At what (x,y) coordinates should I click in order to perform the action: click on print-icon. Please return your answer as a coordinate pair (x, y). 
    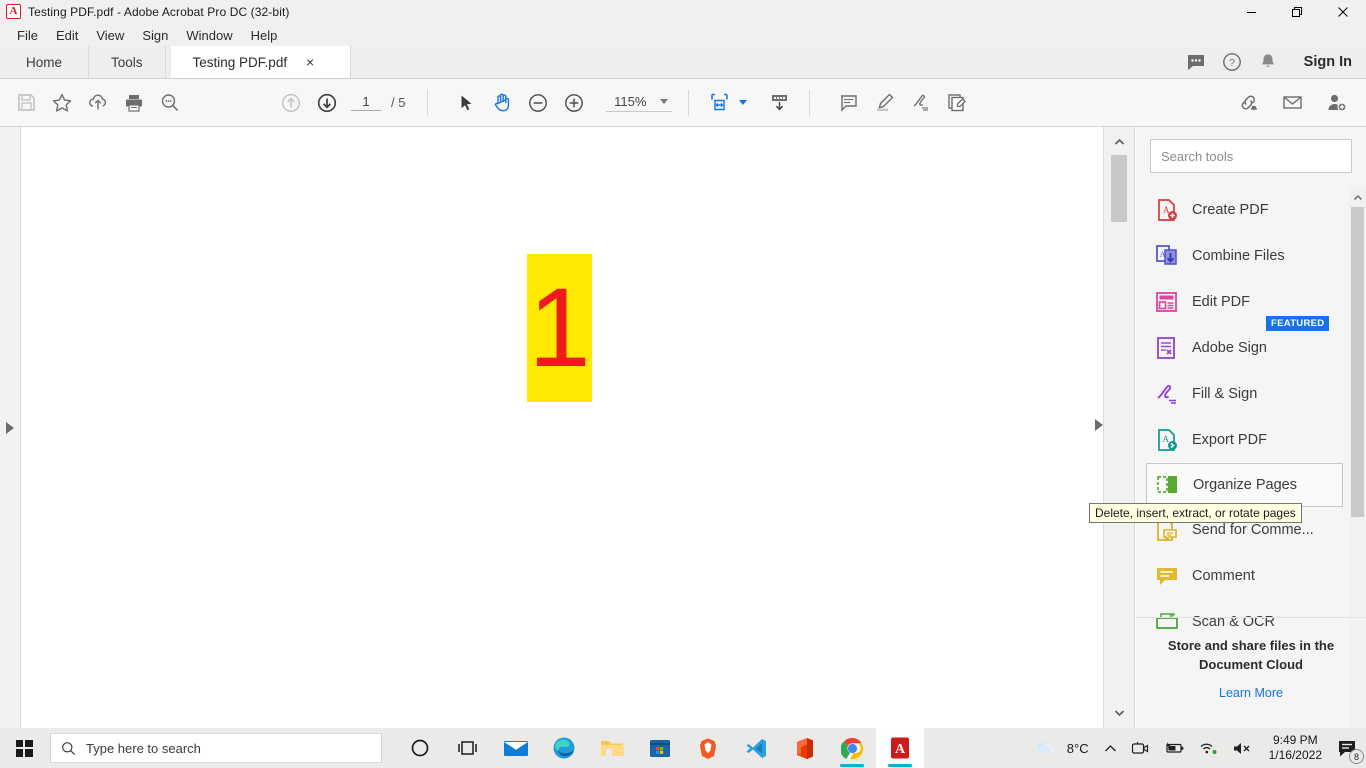
    Looking at the image, I should click on (134, 103).